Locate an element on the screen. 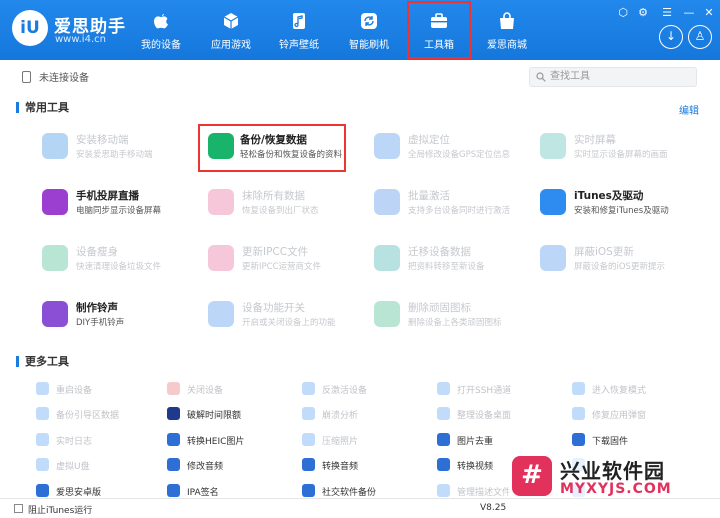  tool-tile: 更新IPCC文件 更新IPCC运营商文件 is located at coordinates (271, 260).